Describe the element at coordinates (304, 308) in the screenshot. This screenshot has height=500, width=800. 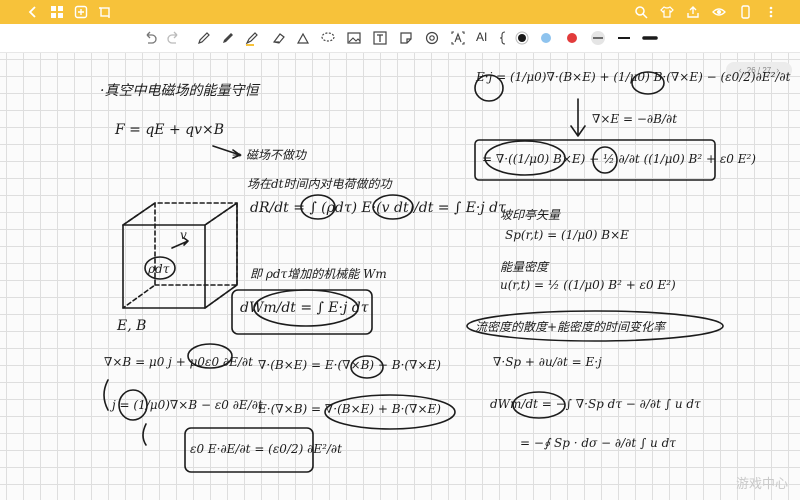
I see `dwm-equation: dWm/dt = ∫ E·j dτ` at that location.